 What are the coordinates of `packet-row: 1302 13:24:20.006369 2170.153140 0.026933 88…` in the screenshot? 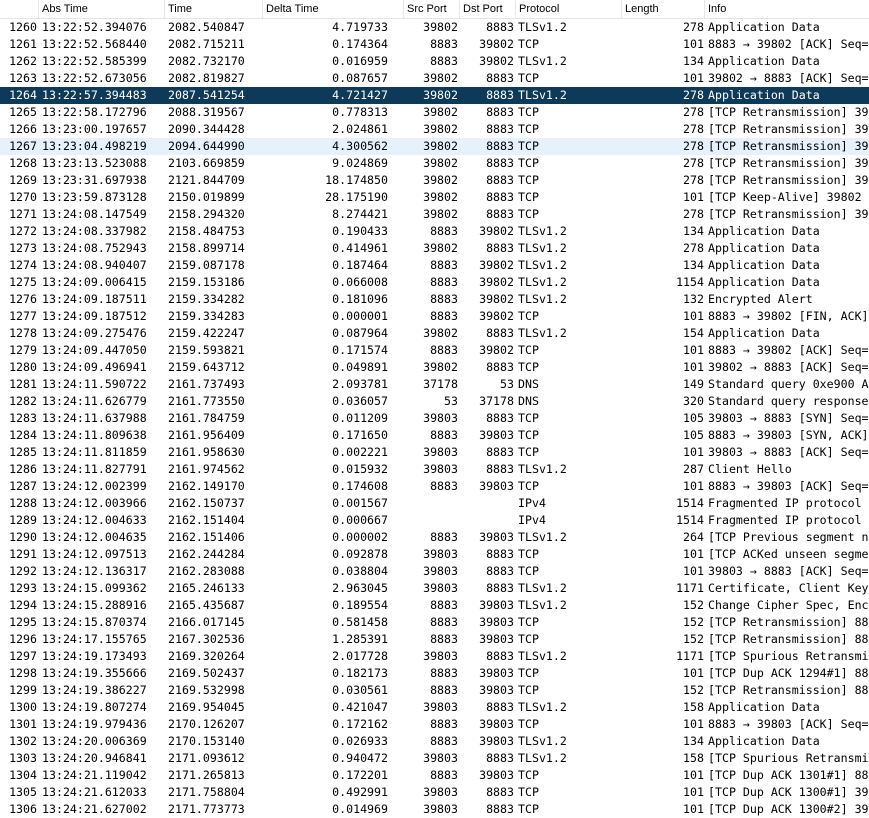 It's located at (434, 741).